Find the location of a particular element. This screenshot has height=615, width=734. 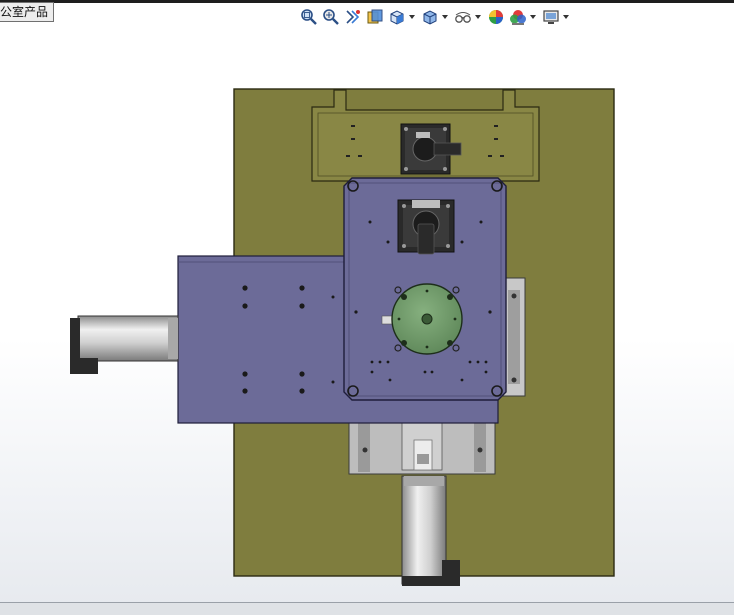

left-air-cylinder is located at coordinates (124, 344).